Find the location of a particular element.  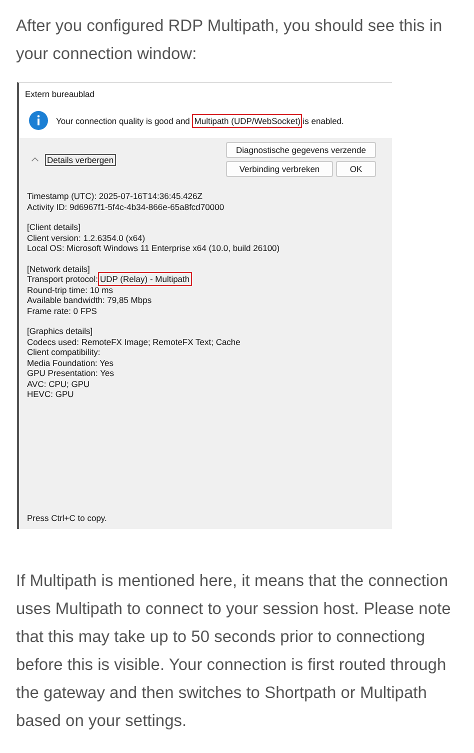

detail-line: Available bandwidth: 79,85 Mbps is located at coordinates (90, 300).